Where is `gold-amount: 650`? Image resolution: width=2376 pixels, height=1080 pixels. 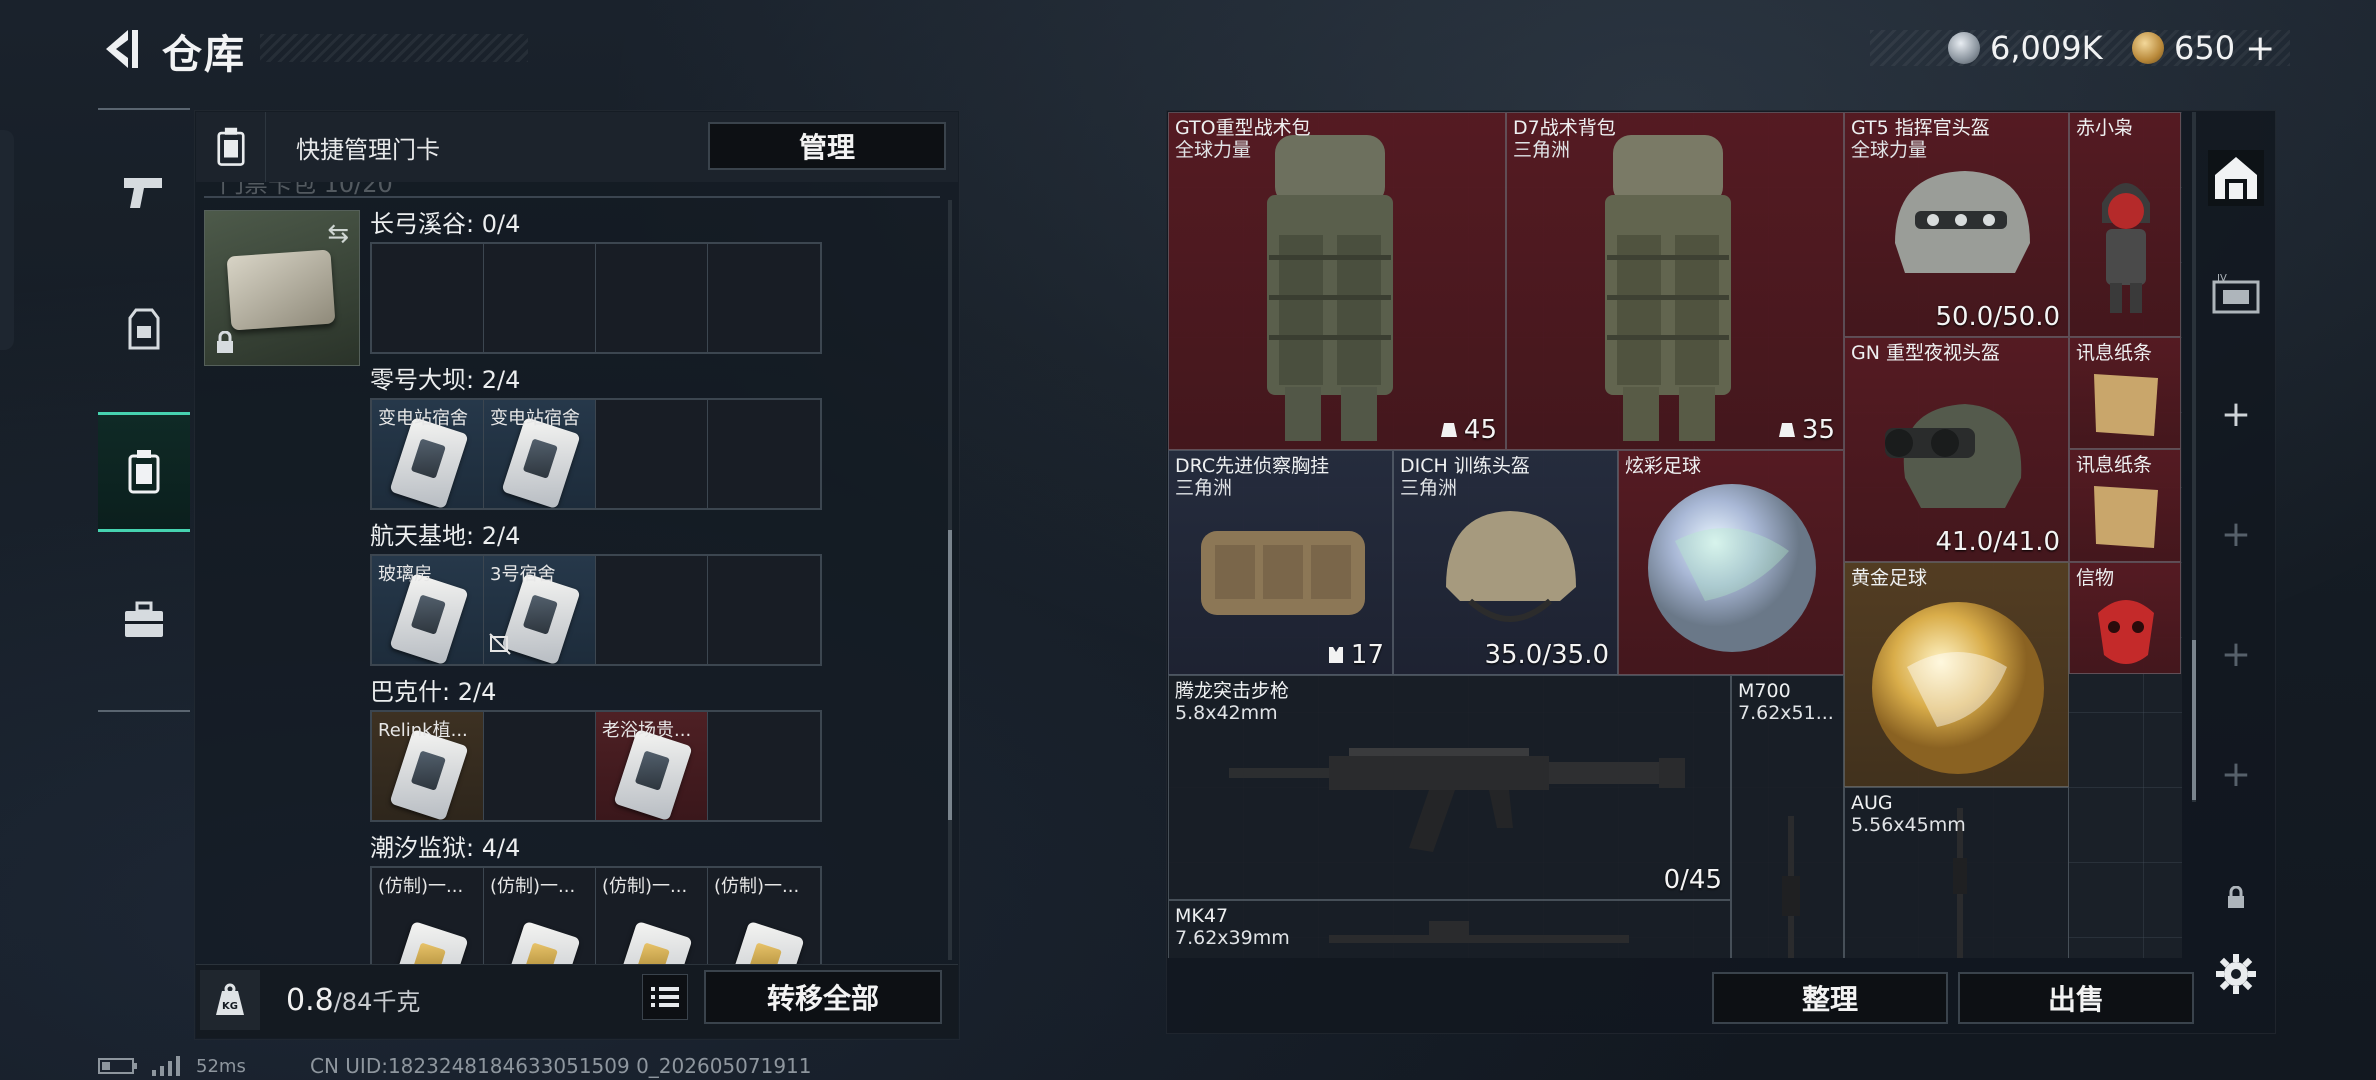 gold-amount: 650 is located at coordinates (2205, 48).